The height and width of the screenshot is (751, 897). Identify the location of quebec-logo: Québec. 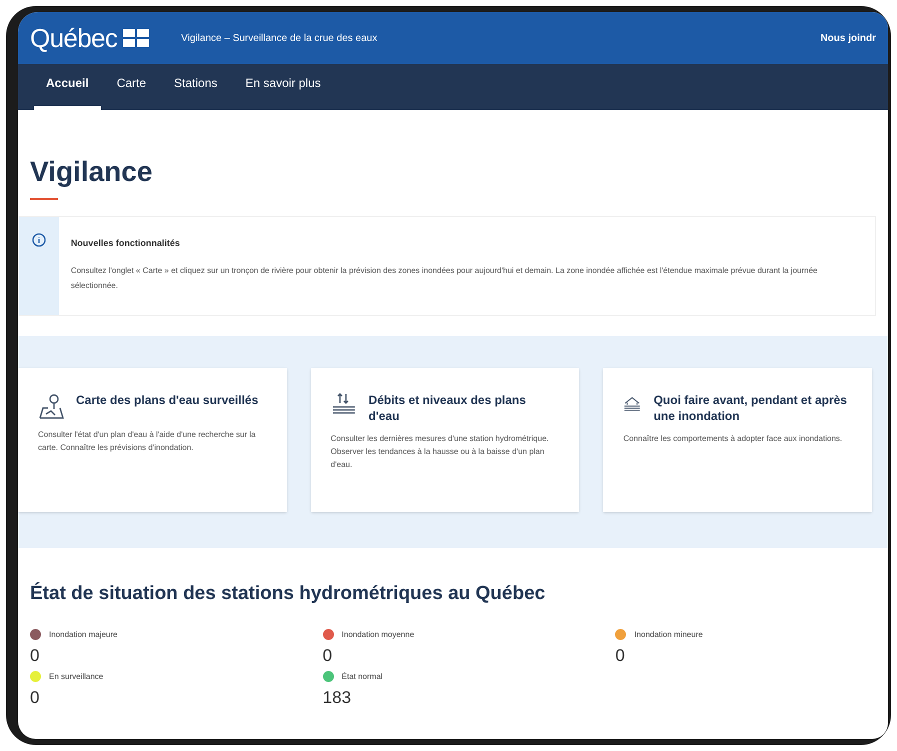
(74, 38).